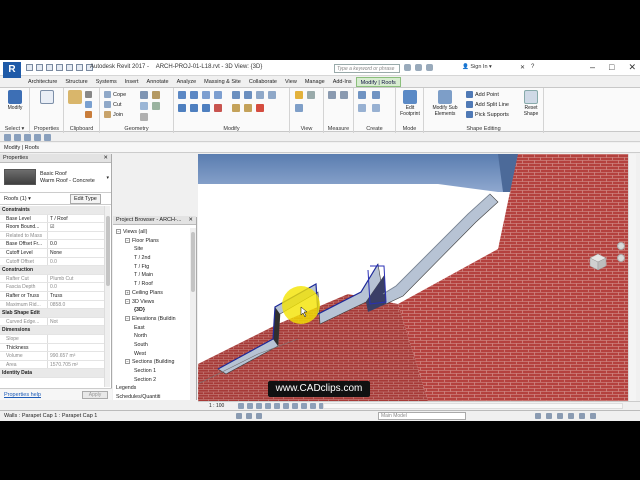  What do you see at coordinates (286, 406) in the screenshot?
I see `crop-view-icon` at bounding box center [286, 406].